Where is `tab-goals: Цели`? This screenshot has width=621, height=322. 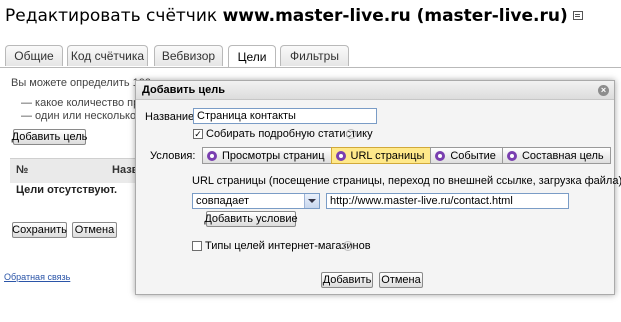
tab-goals: Цели is located at coordinates (252, 56).